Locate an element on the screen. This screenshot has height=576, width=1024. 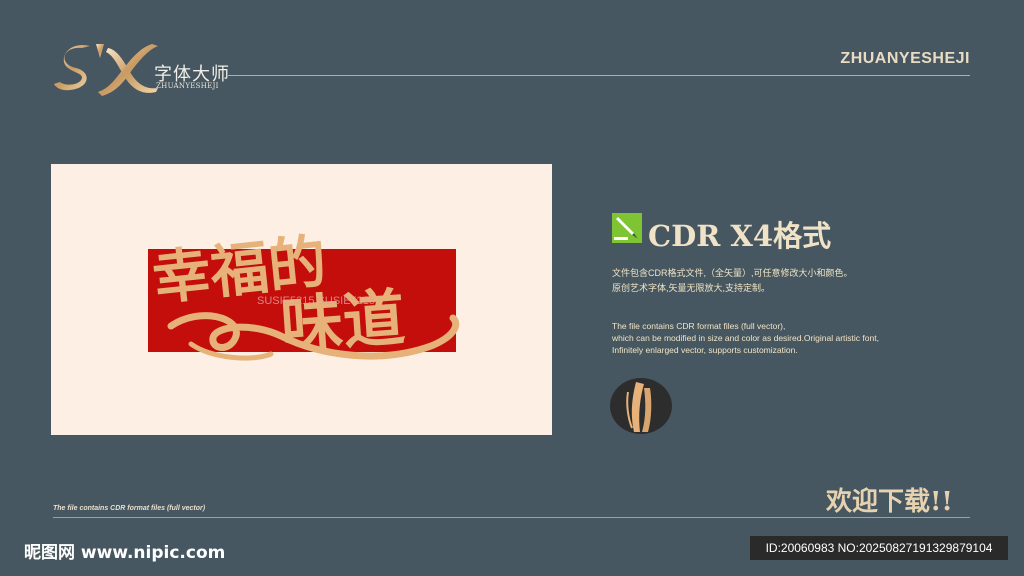
header-right-text: ZHUANYESHEJI is located at coordinates (905, 58).